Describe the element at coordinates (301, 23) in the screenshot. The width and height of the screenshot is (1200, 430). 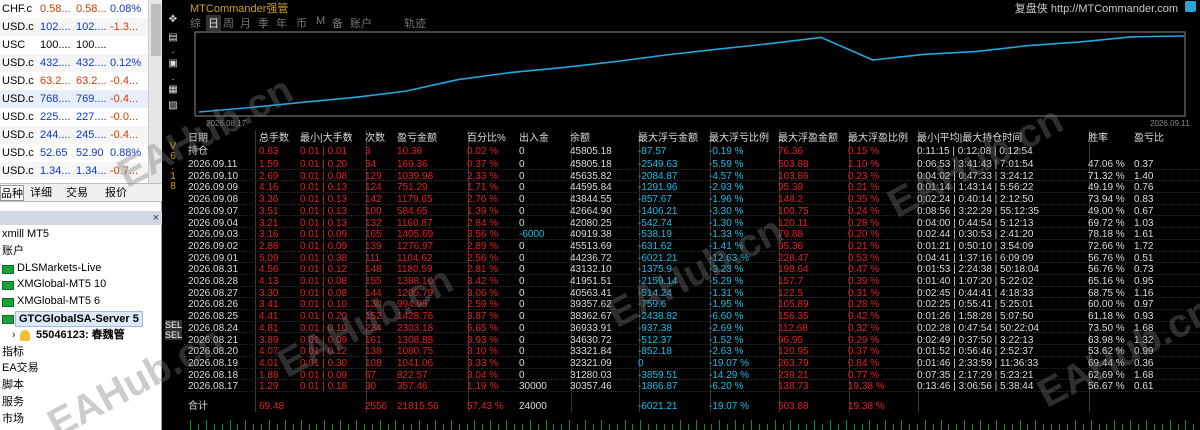
I see `menu-item: 币` at that location.